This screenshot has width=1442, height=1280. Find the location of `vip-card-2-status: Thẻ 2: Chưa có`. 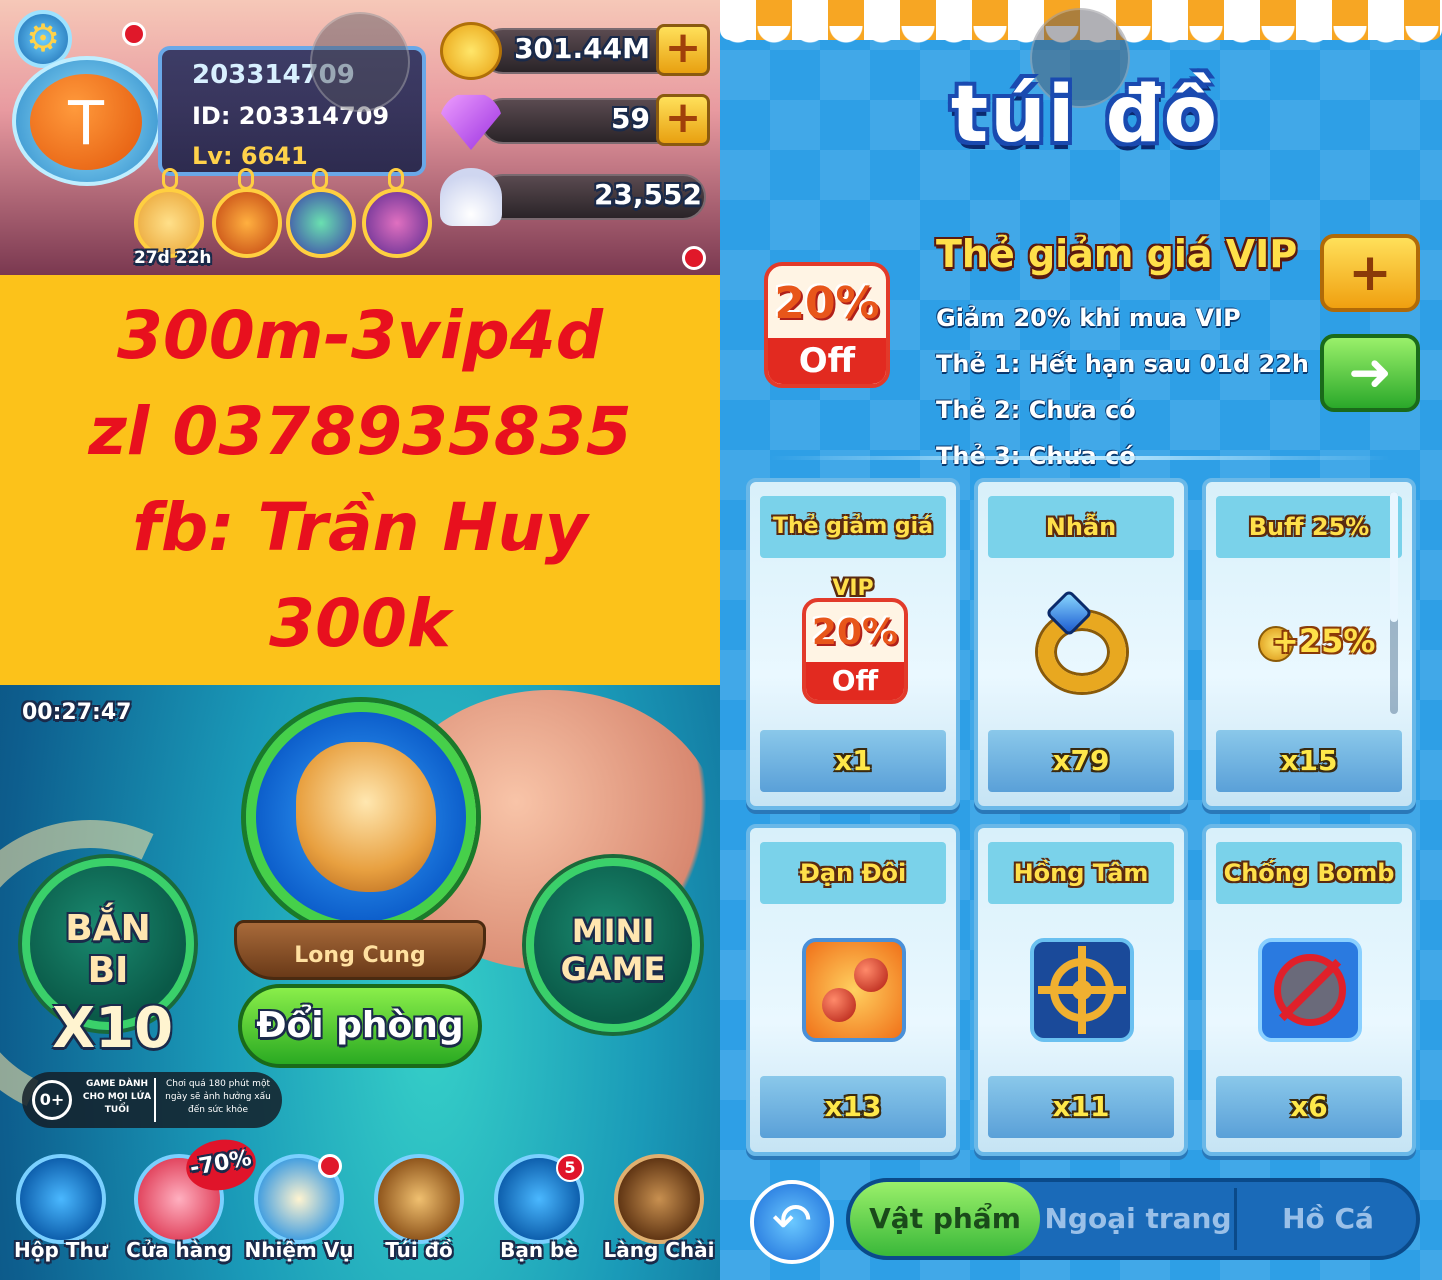

vip-card-2-status: Thẻ 2: Chưa có is located at coordinates (1036, 410).